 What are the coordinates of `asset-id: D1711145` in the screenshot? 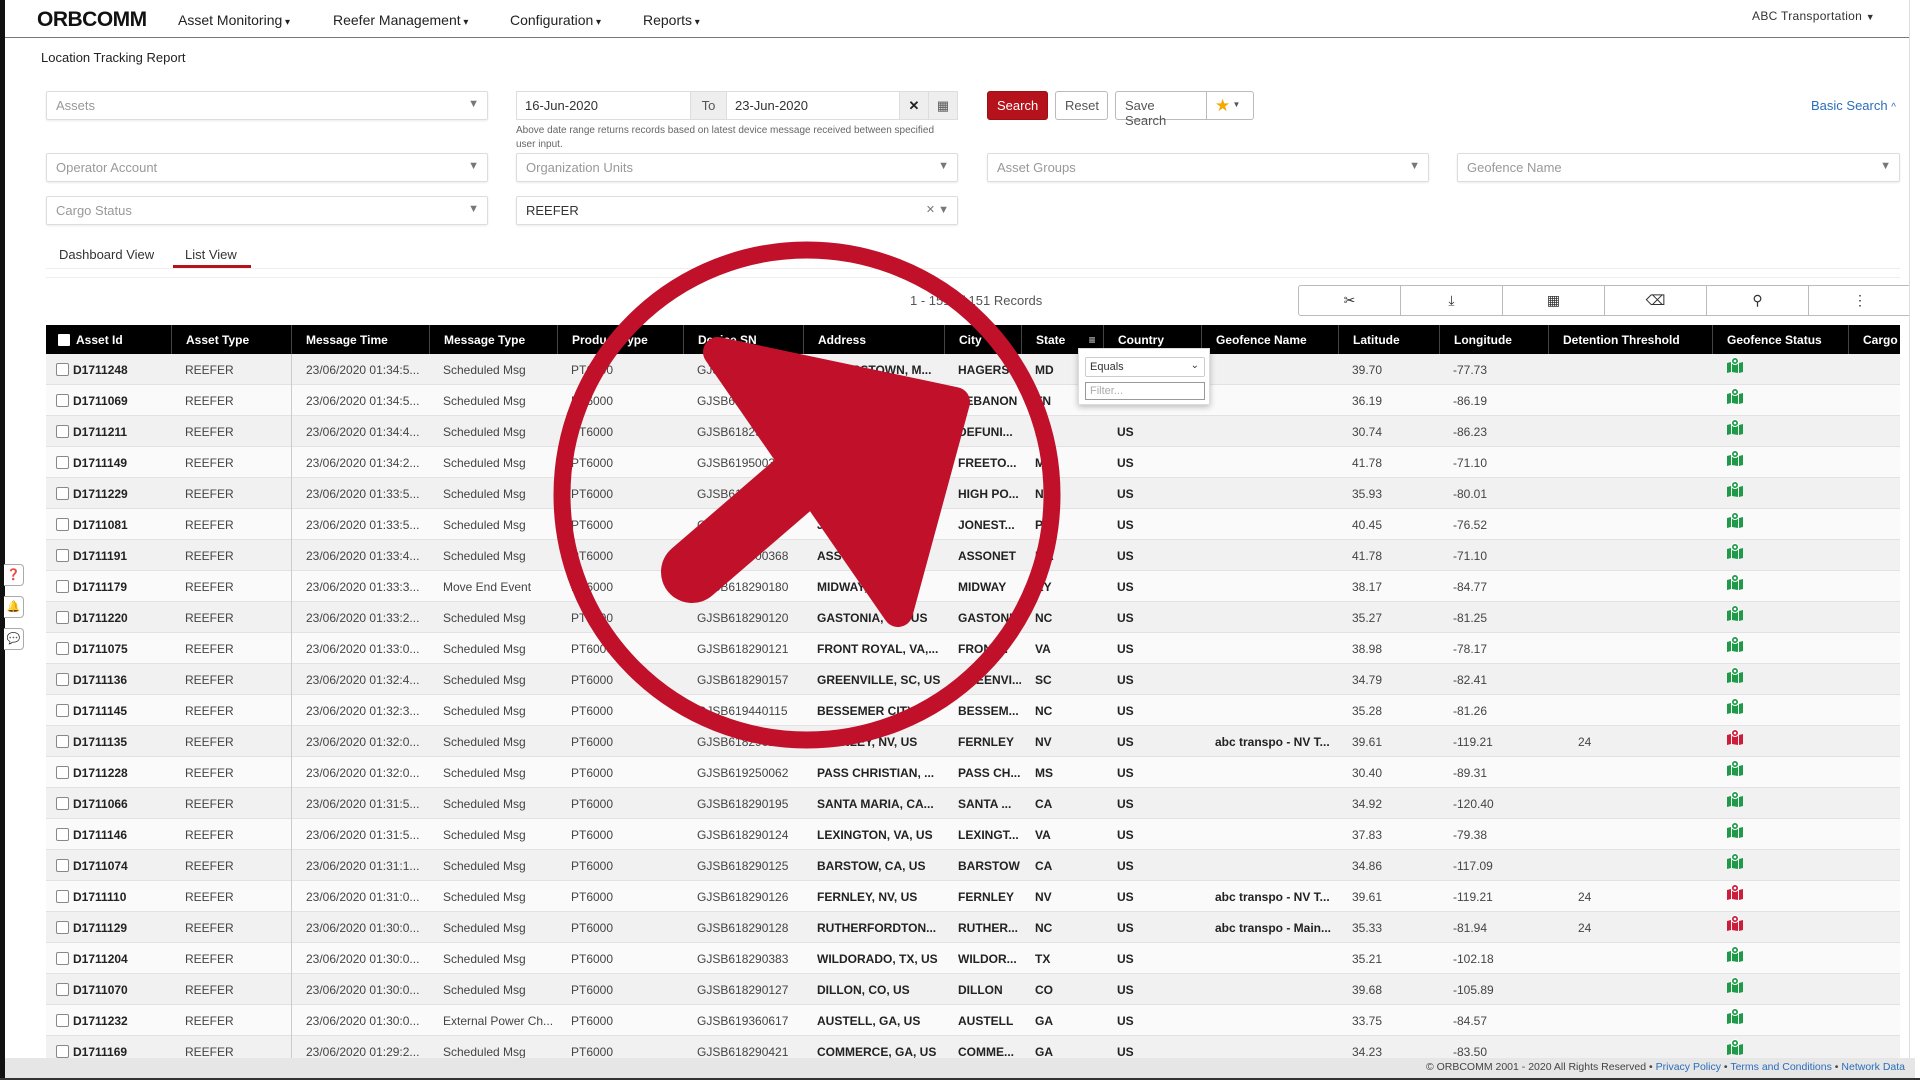 It's located at (100, 711).